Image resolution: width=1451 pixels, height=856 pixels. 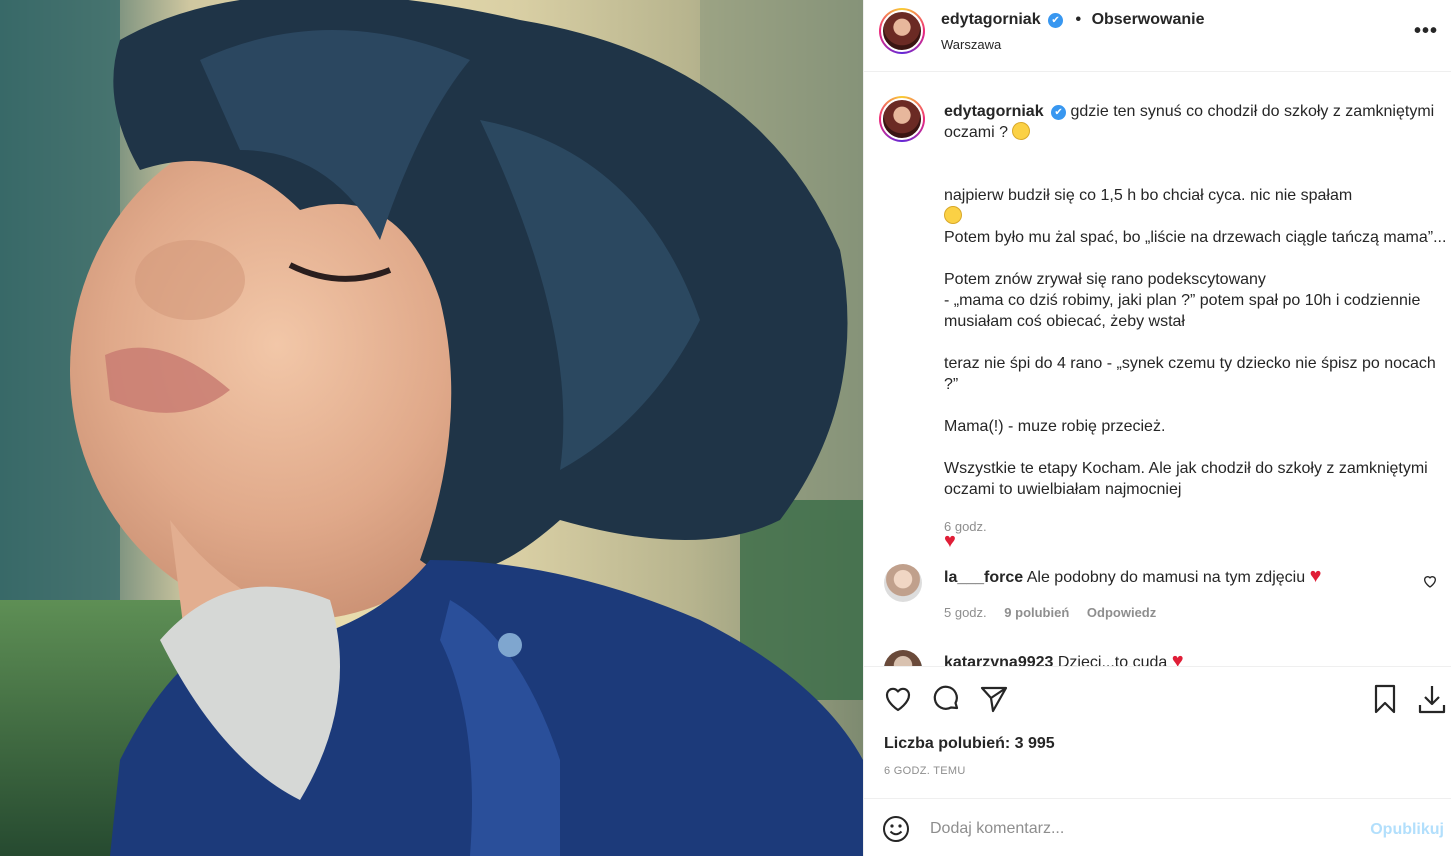 I want to click on commenter-username: katarzyna9923, so click(x=998, y=660).